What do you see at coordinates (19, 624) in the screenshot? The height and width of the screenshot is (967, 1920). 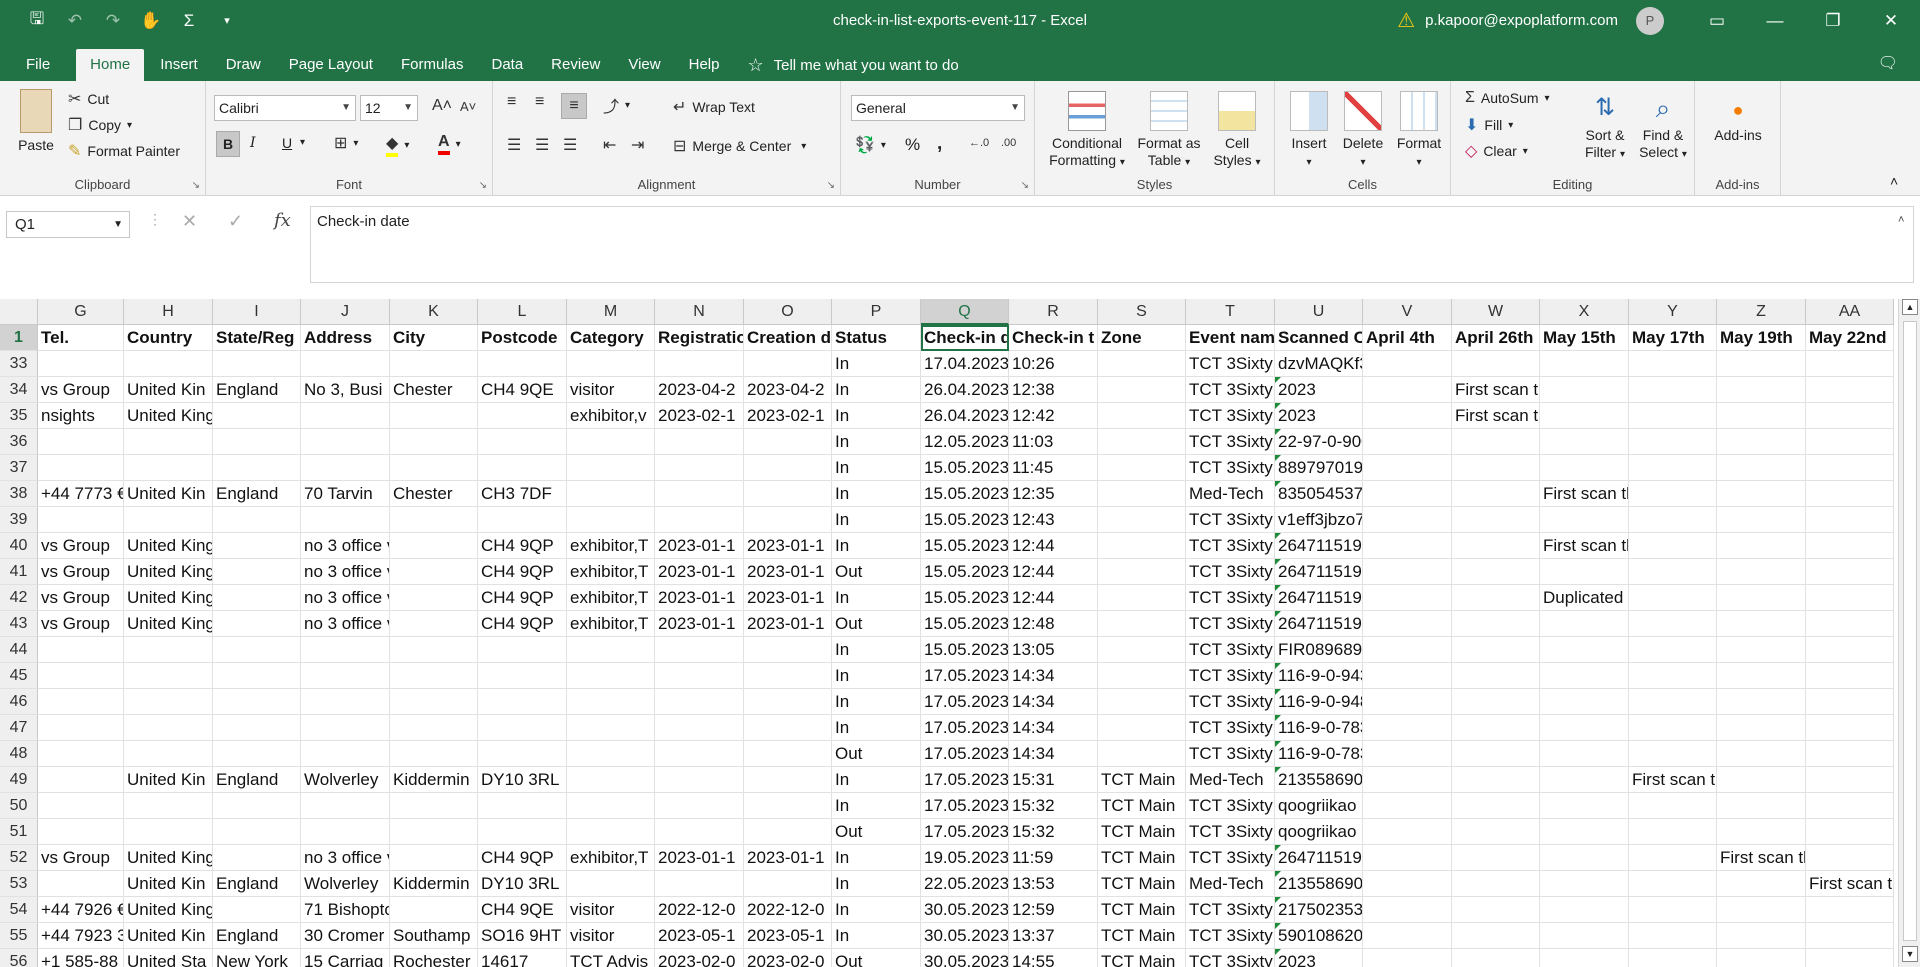 I see `row-header: 43` at bounding box center [19, 624].